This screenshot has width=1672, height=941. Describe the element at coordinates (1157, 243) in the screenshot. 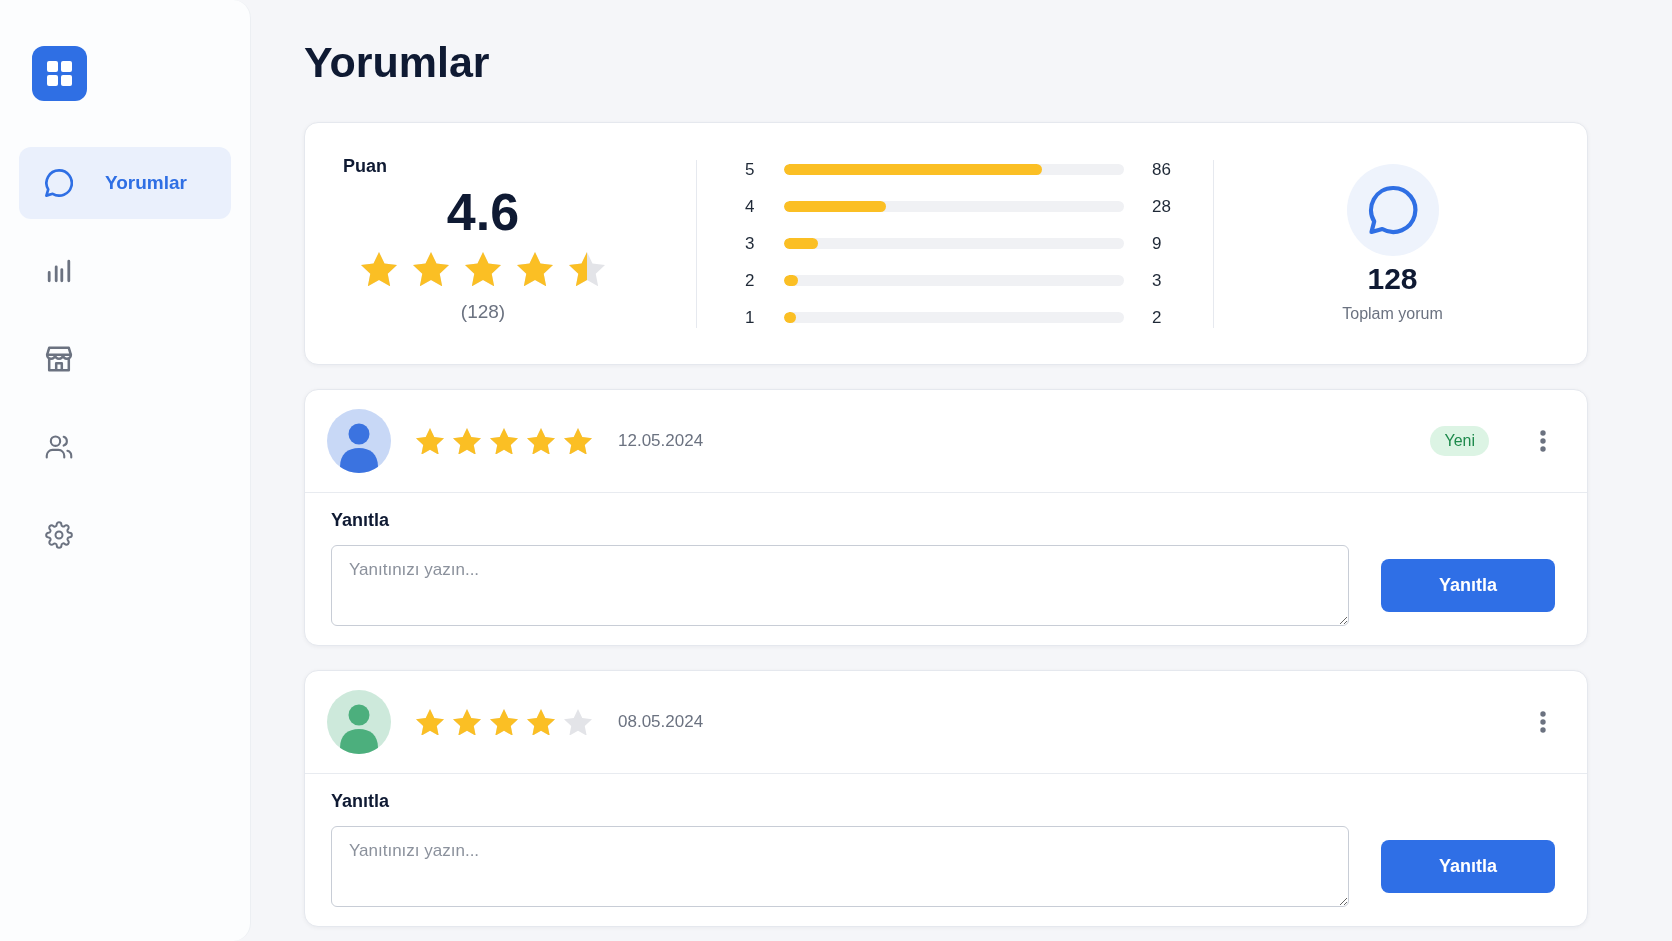

I see `star-level-count: 9` at that location.